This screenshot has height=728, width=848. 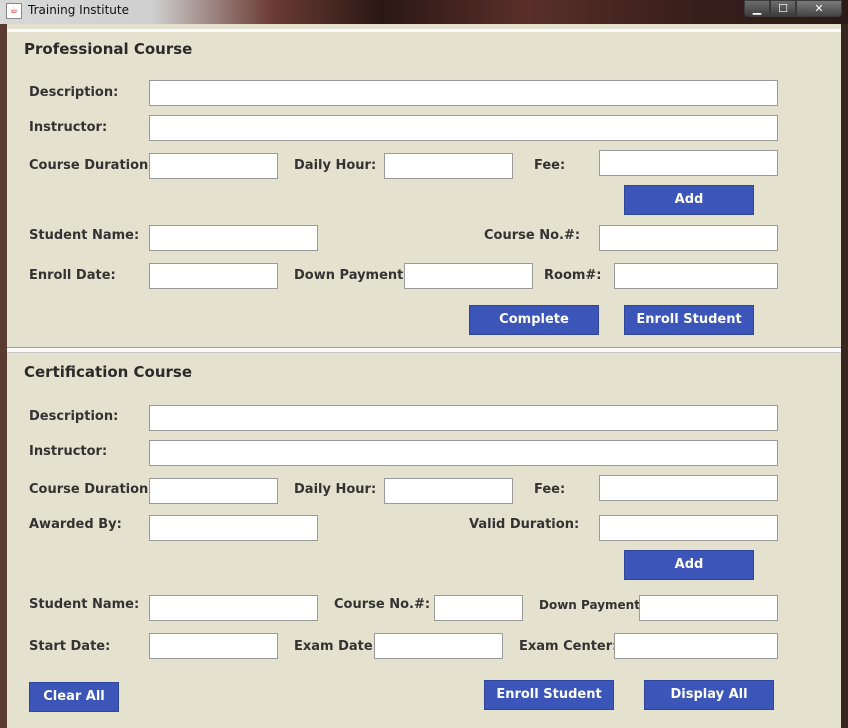 I want to click on prof-instructor-input, so click(x=463, y=128).